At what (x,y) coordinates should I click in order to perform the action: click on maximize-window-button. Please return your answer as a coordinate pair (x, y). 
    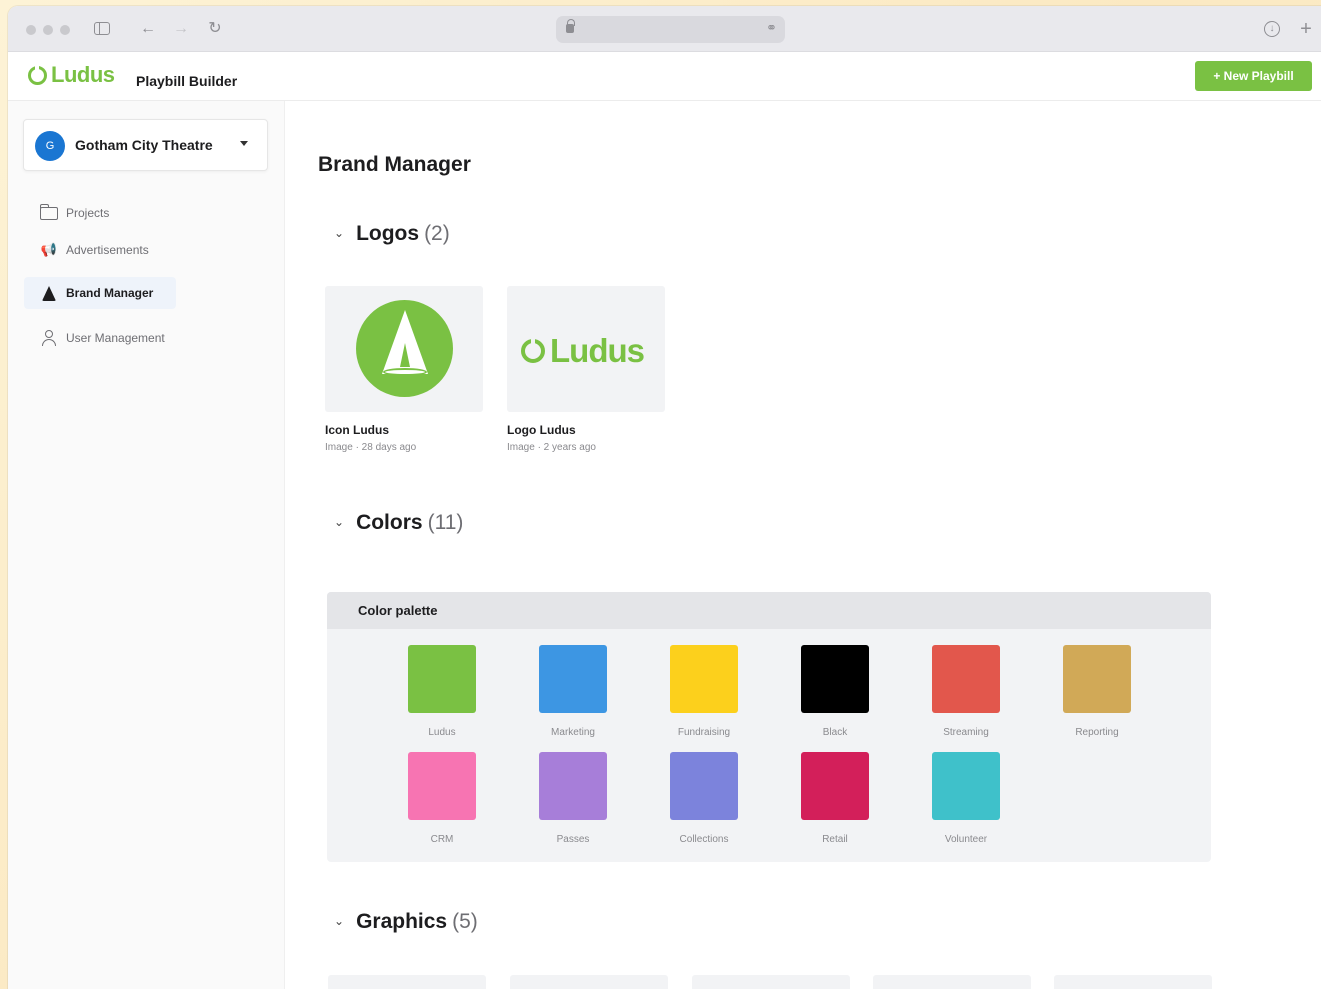
    Looking at the image, I should click on (65, 30).